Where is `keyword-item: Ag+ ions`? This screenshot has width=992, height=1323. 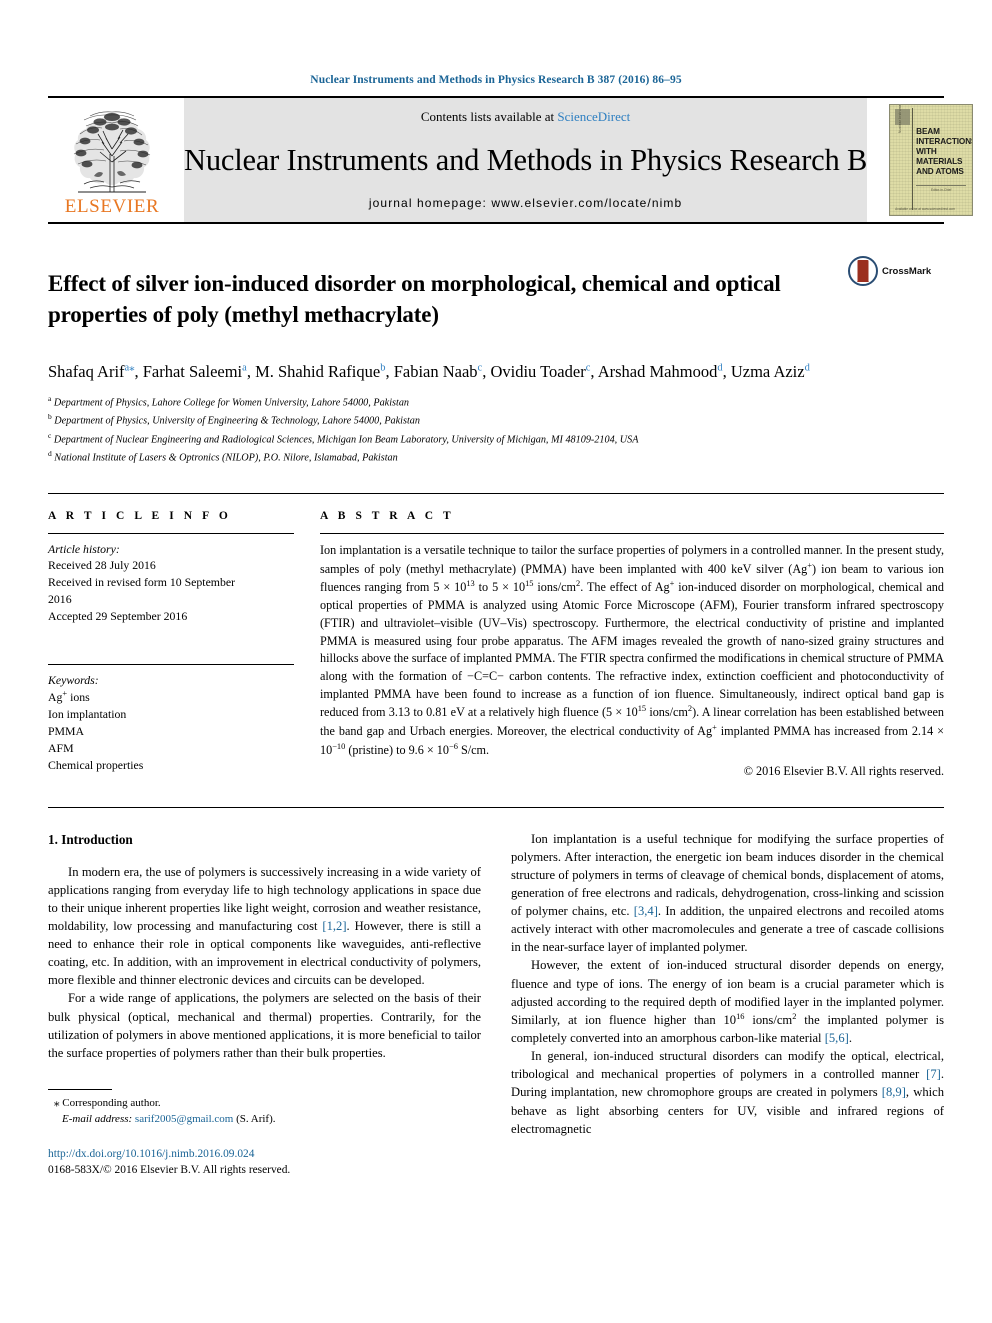
keyword-item: Ag+ ions is located at coordinates (69, 697).